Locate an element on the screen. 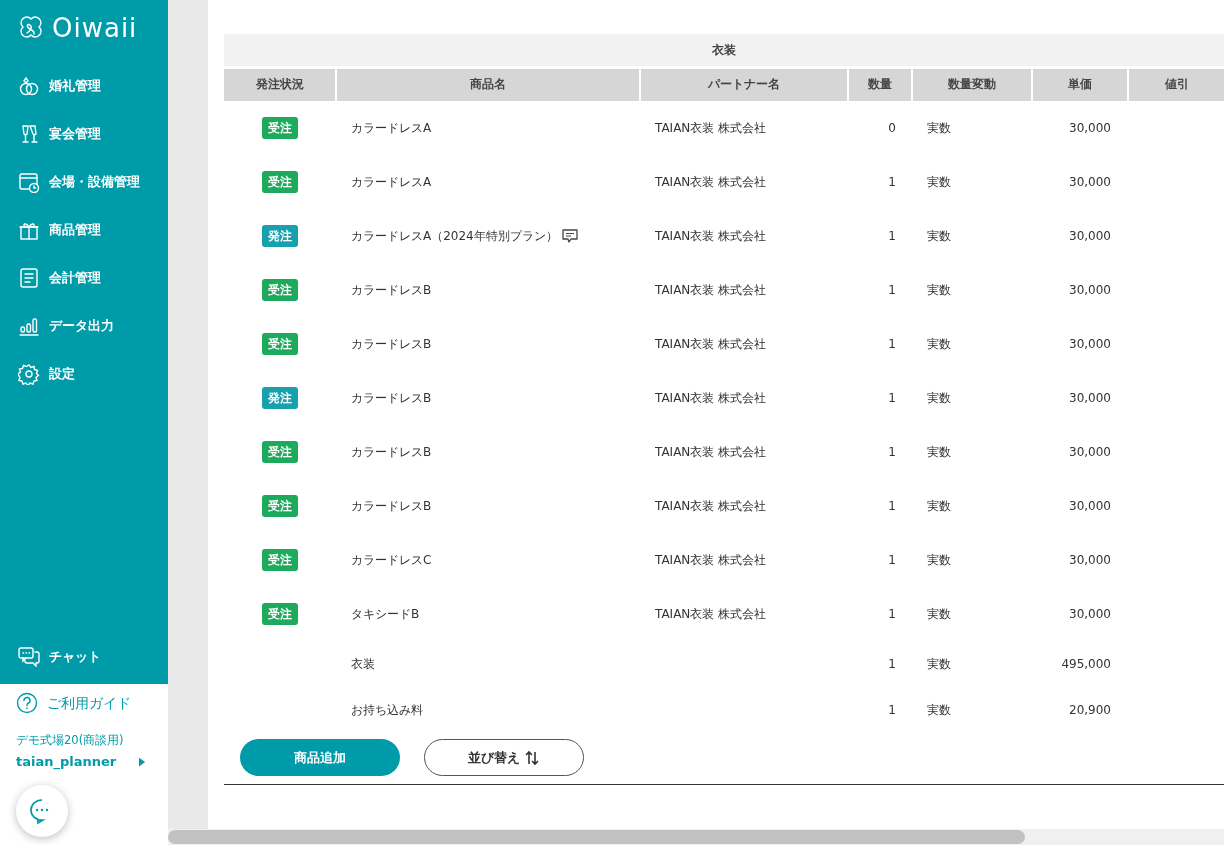 The image size is (1224, 845). table-cell-text: お持ち込み料 is located at coordinates (387, 710).